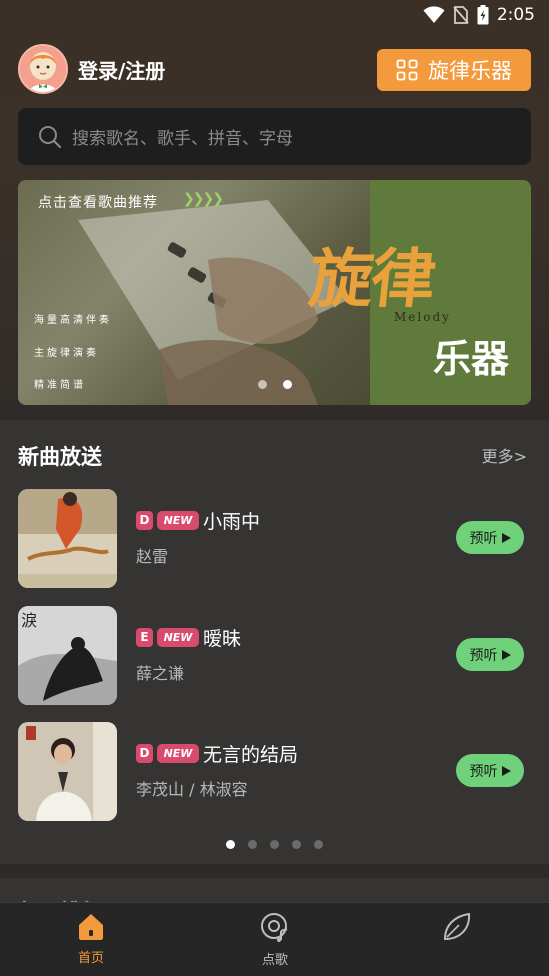 The image size is (549, 976). What do you see at coordinates (274, 656) in the screenshot?
I see `song-row: 淚 E NEW 暧昧 薛之谦 预听` at bounding box center [274, 656].